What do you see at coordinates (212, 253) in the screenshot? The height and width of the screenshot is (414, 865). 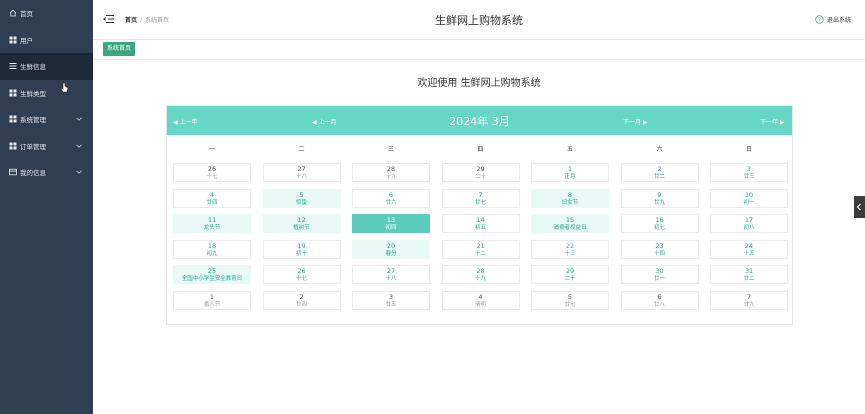 I see `lunar-date: 初九` at bounding box center [212, 253].